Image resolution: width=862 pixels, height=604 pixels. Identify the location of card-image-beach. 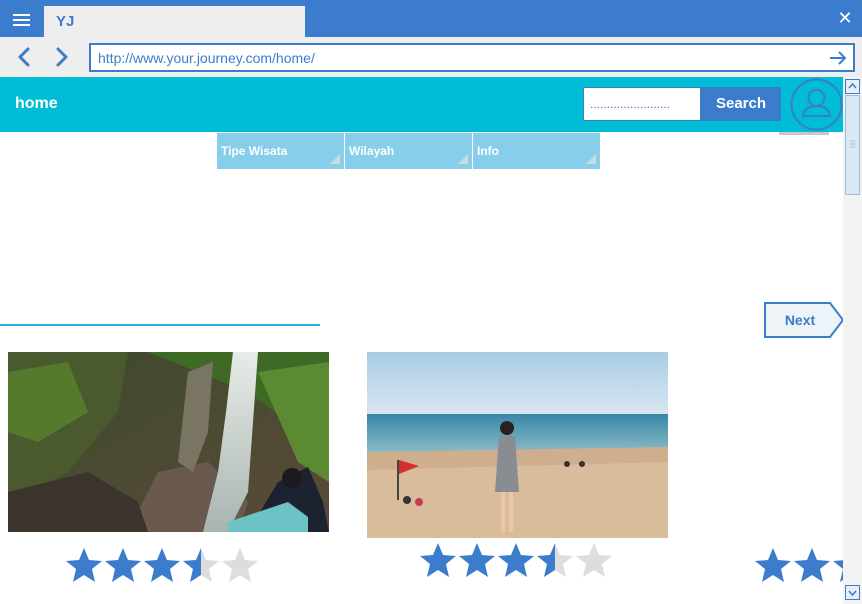
(517, 445).